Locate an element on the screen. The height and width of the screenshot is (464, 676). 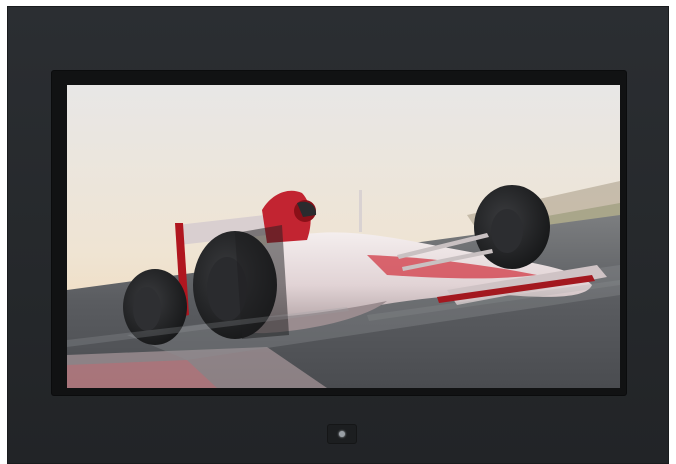
power-indicator-icon is located at coordinates (342, 434).